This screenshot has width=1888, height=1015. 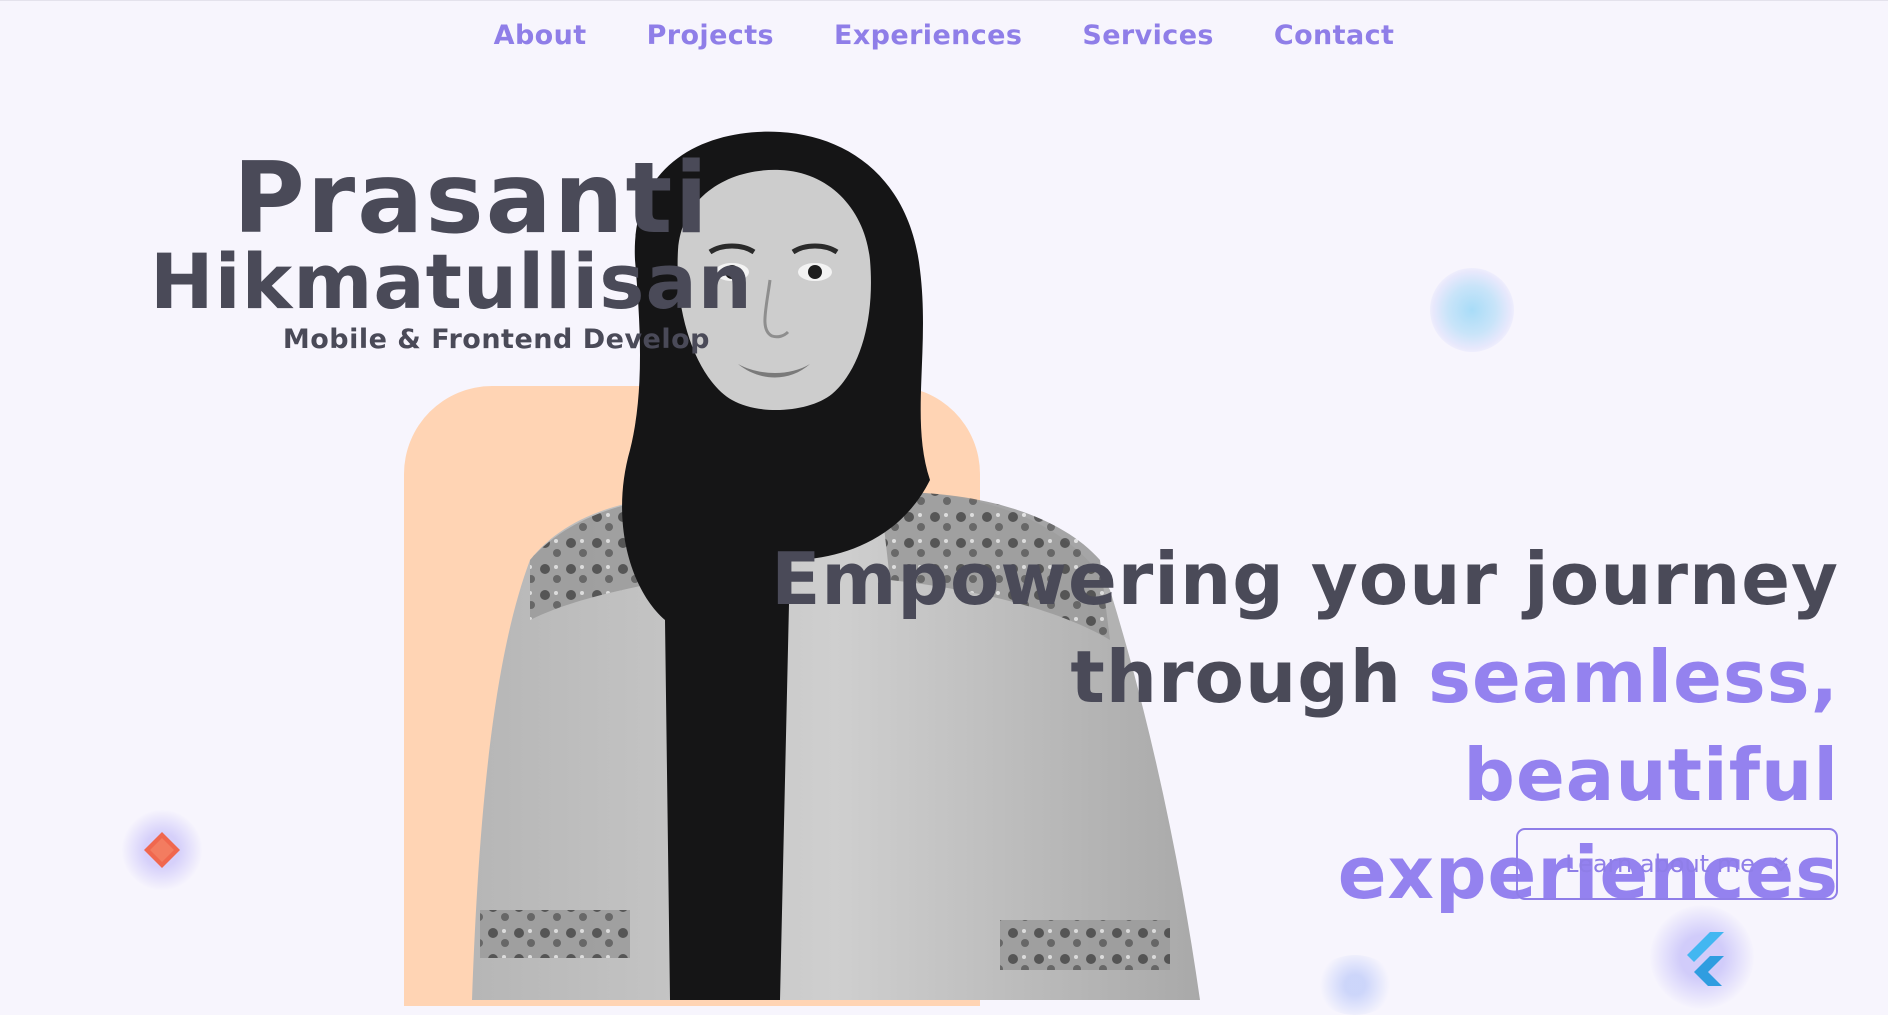 I want to click on tagline-accent-1: seamless, beautiful, so click(x=1633, y=726).